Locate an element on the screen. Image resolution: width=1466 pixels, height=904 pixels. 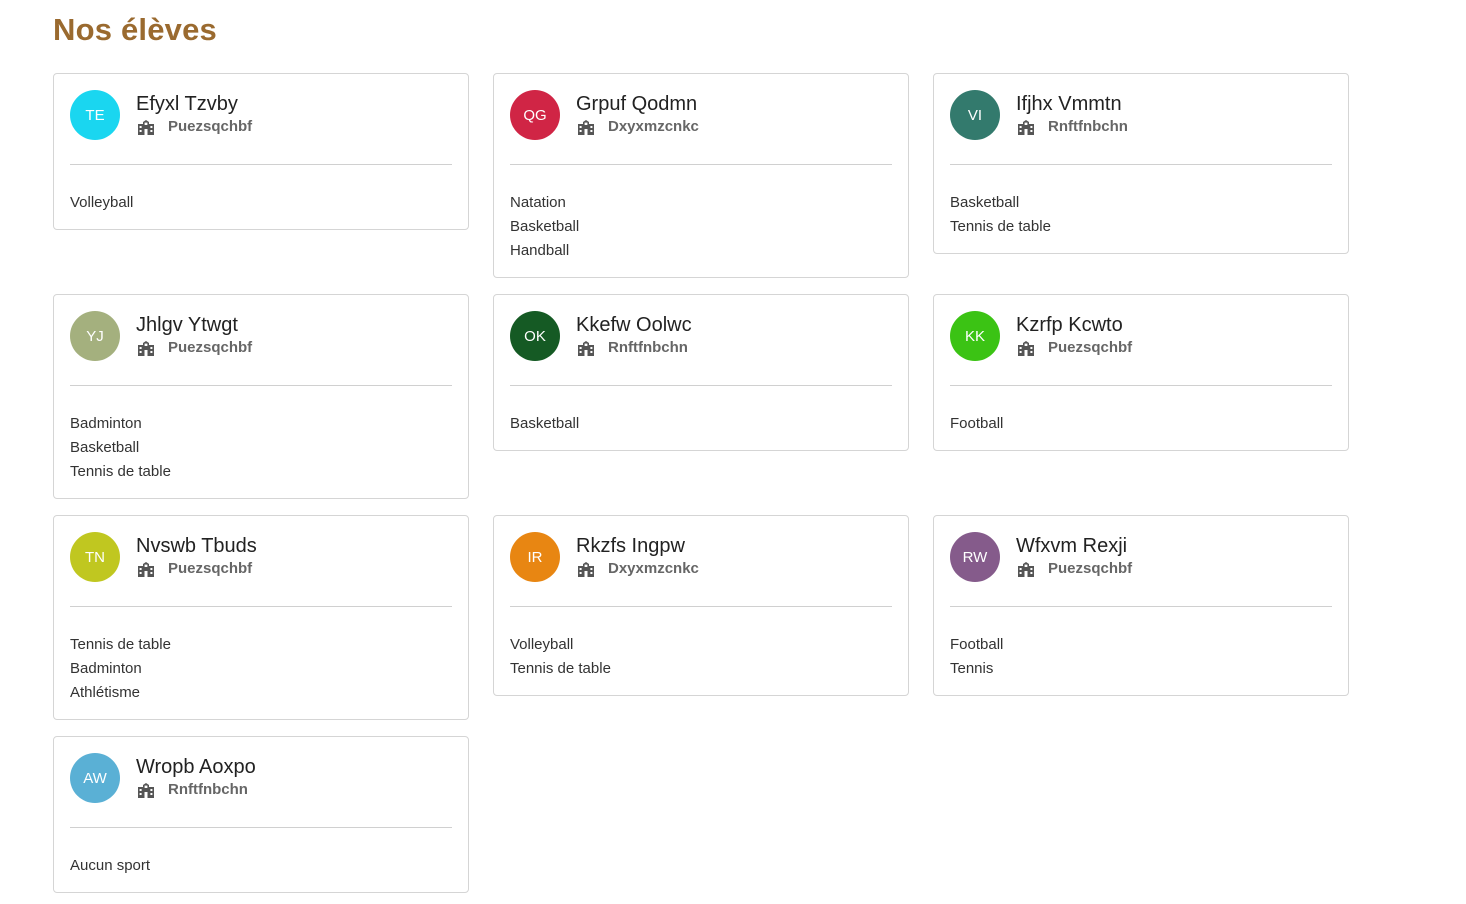
student-card: TE Efyxl Tzvby Puezsqchbf Volleyball is located at coordinates (261, 151).